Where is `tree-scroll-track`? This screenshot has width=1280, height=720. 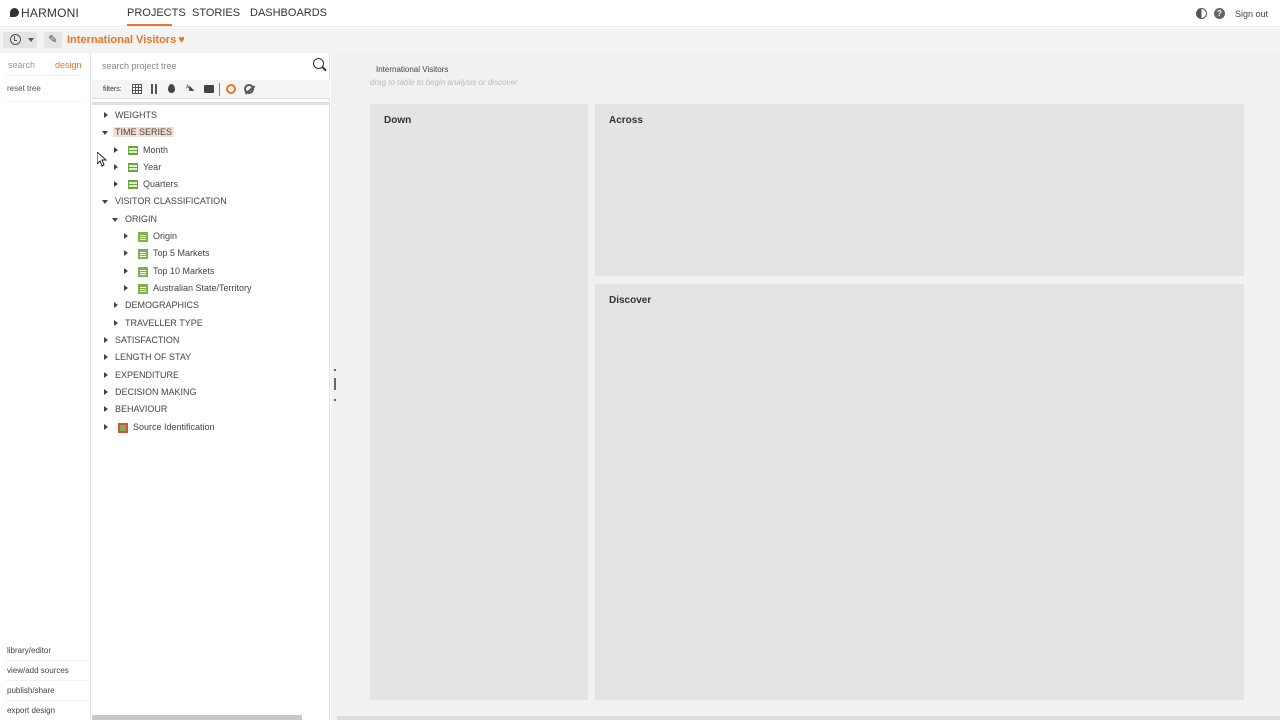 tree-scroll-track is located at coordinates (211, 103).